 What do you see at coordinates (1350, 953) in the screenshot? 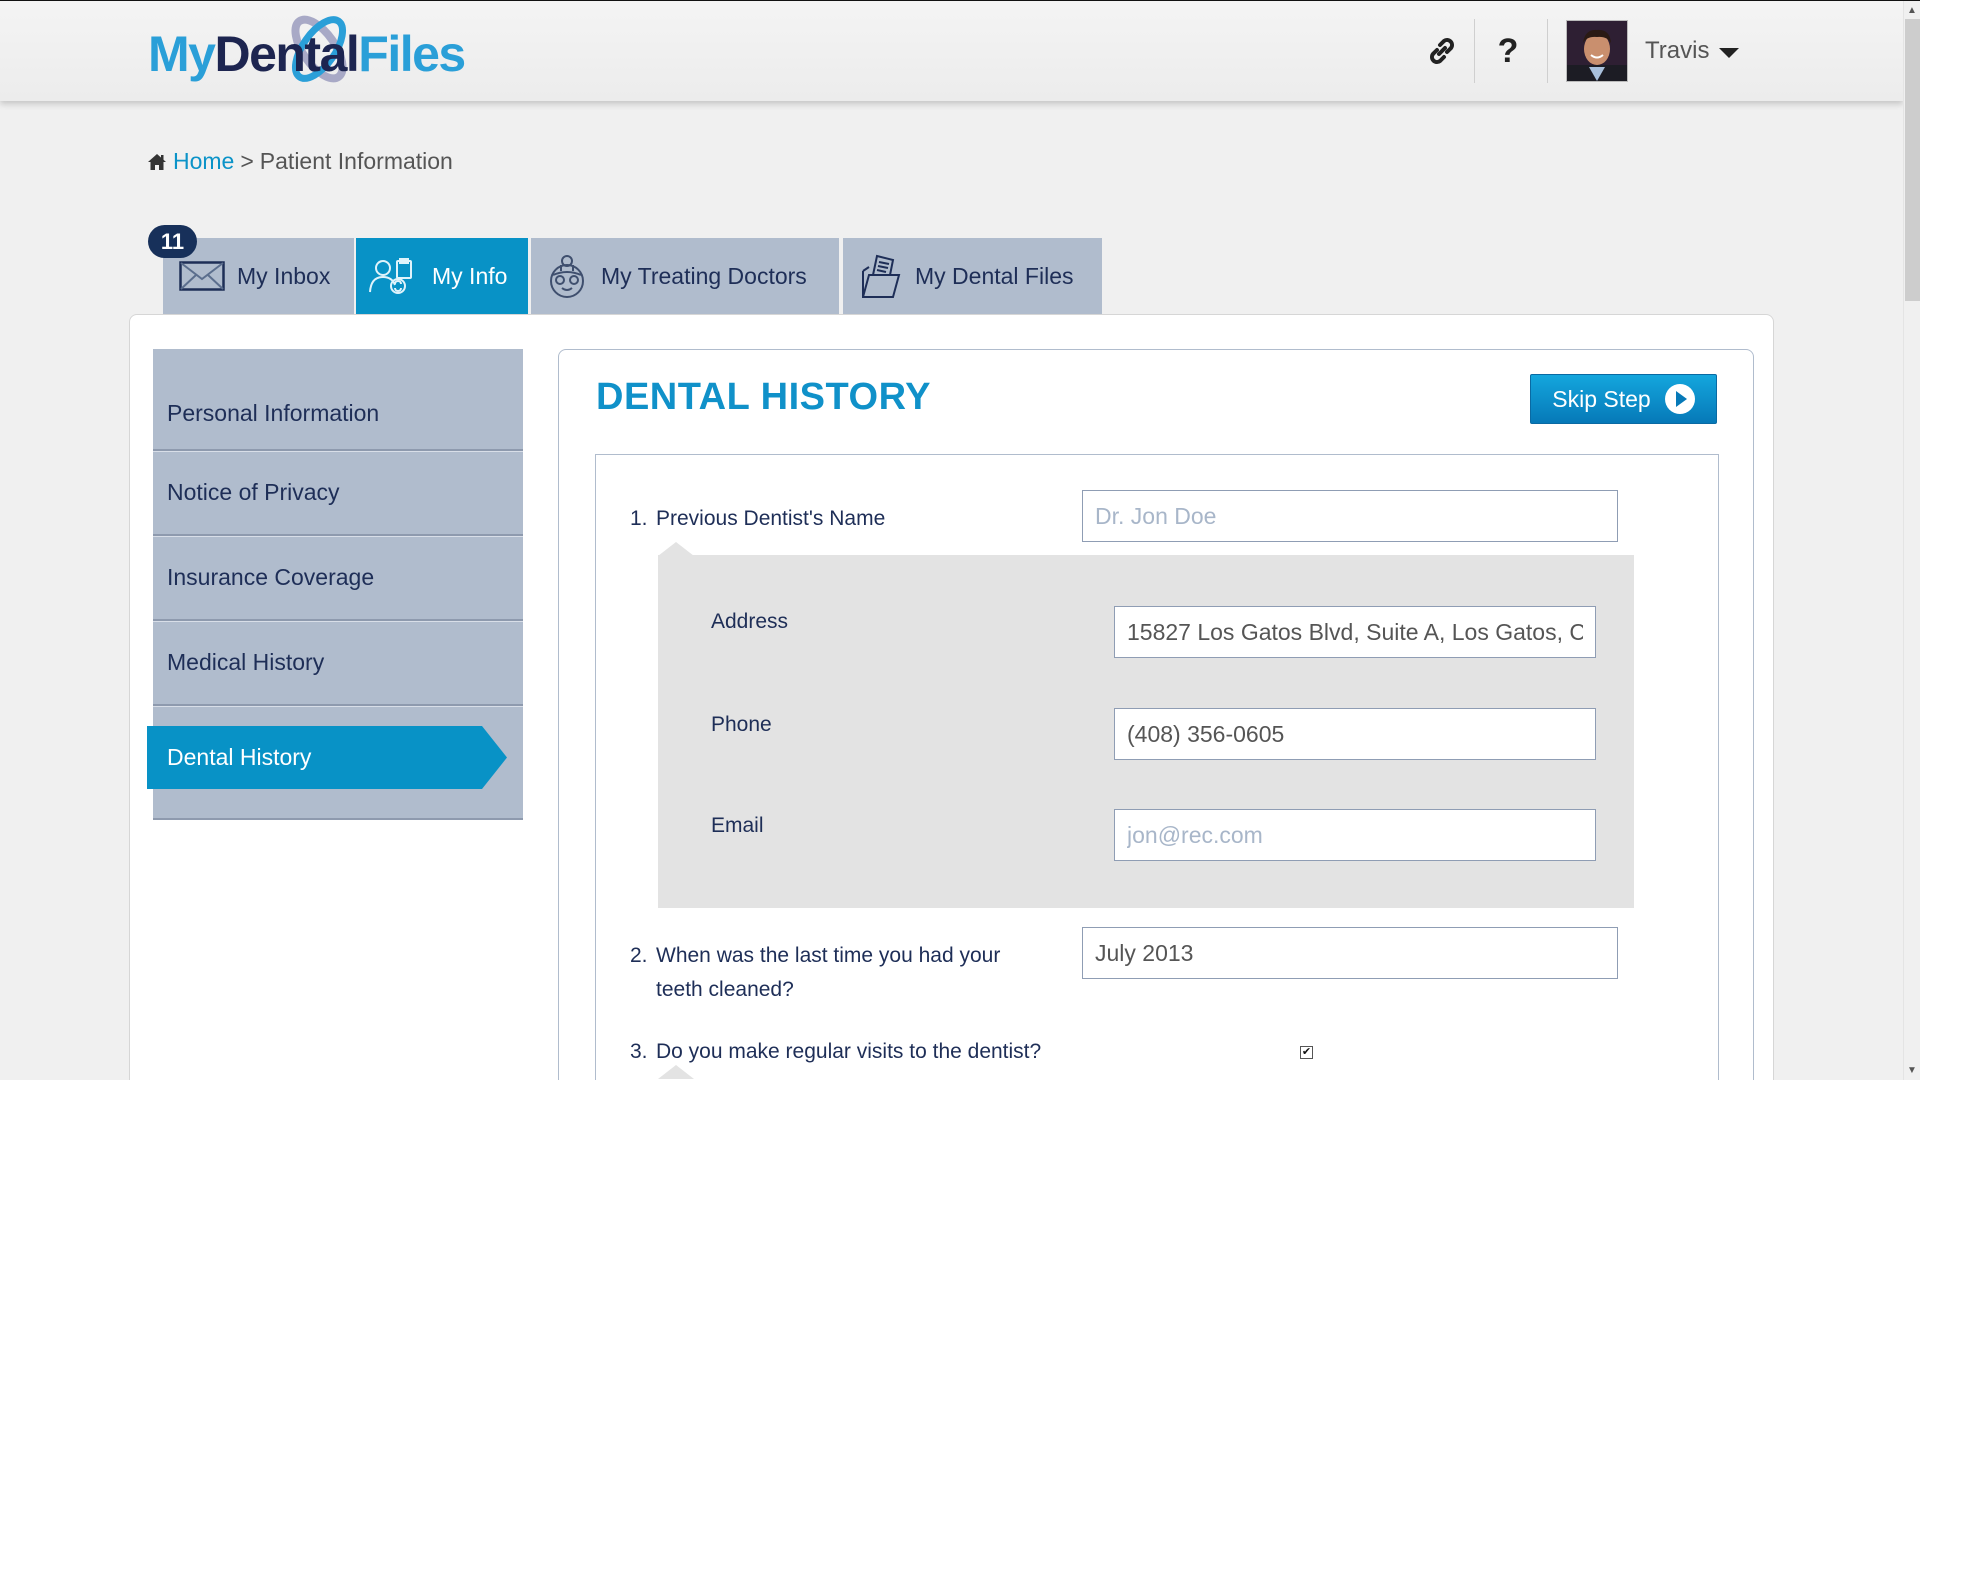
I see `last-cleaning-input` at bounding box center [1350, 953].